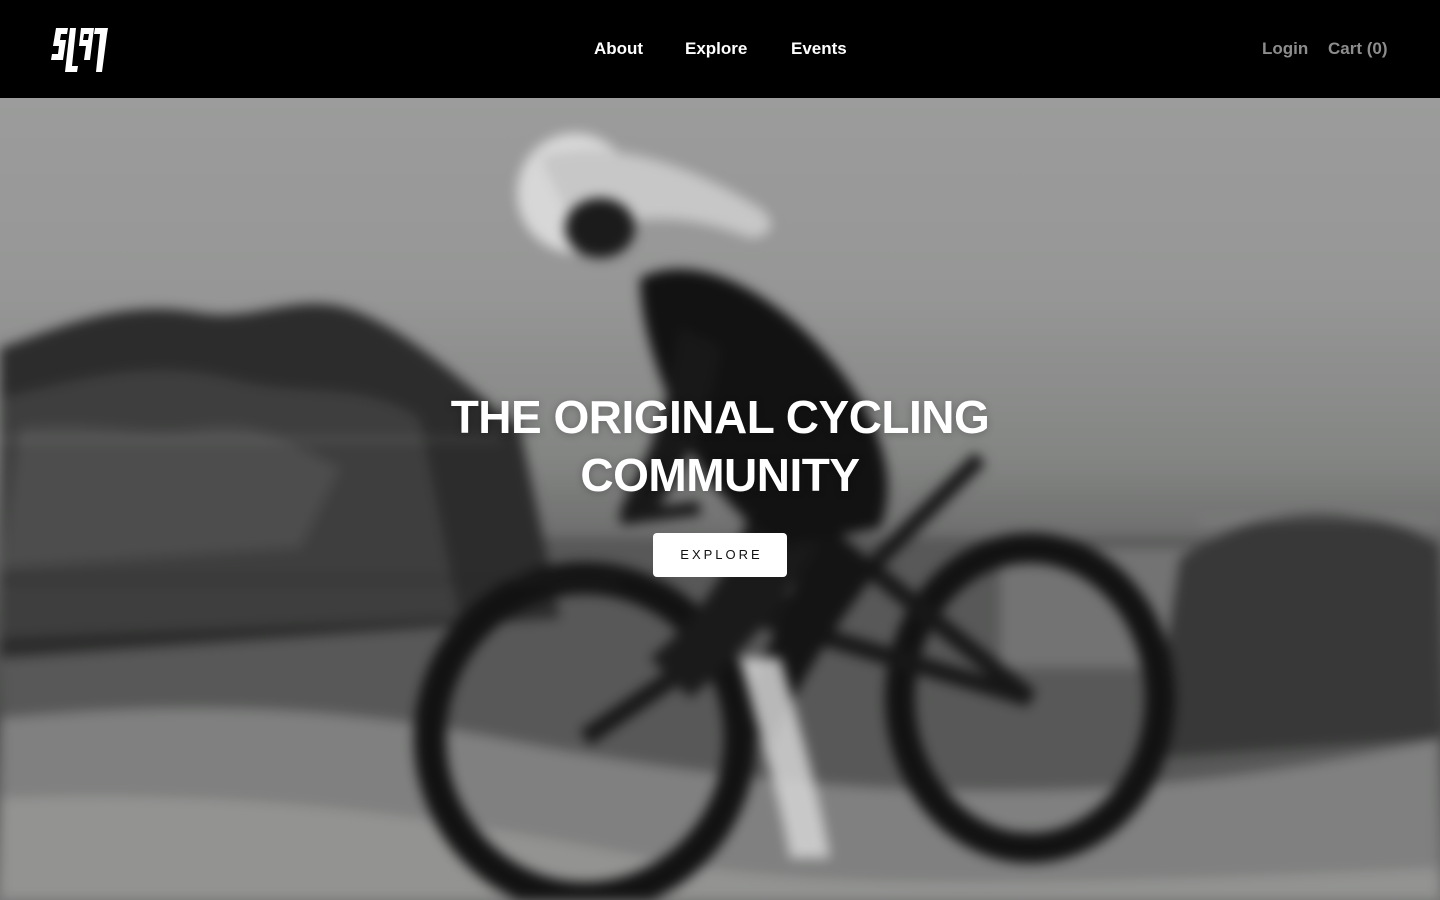 The image size is (1440, 900). I want to click on hero-headline-line-1: THE ORIGINAL CYCLING, so click(720, 417).